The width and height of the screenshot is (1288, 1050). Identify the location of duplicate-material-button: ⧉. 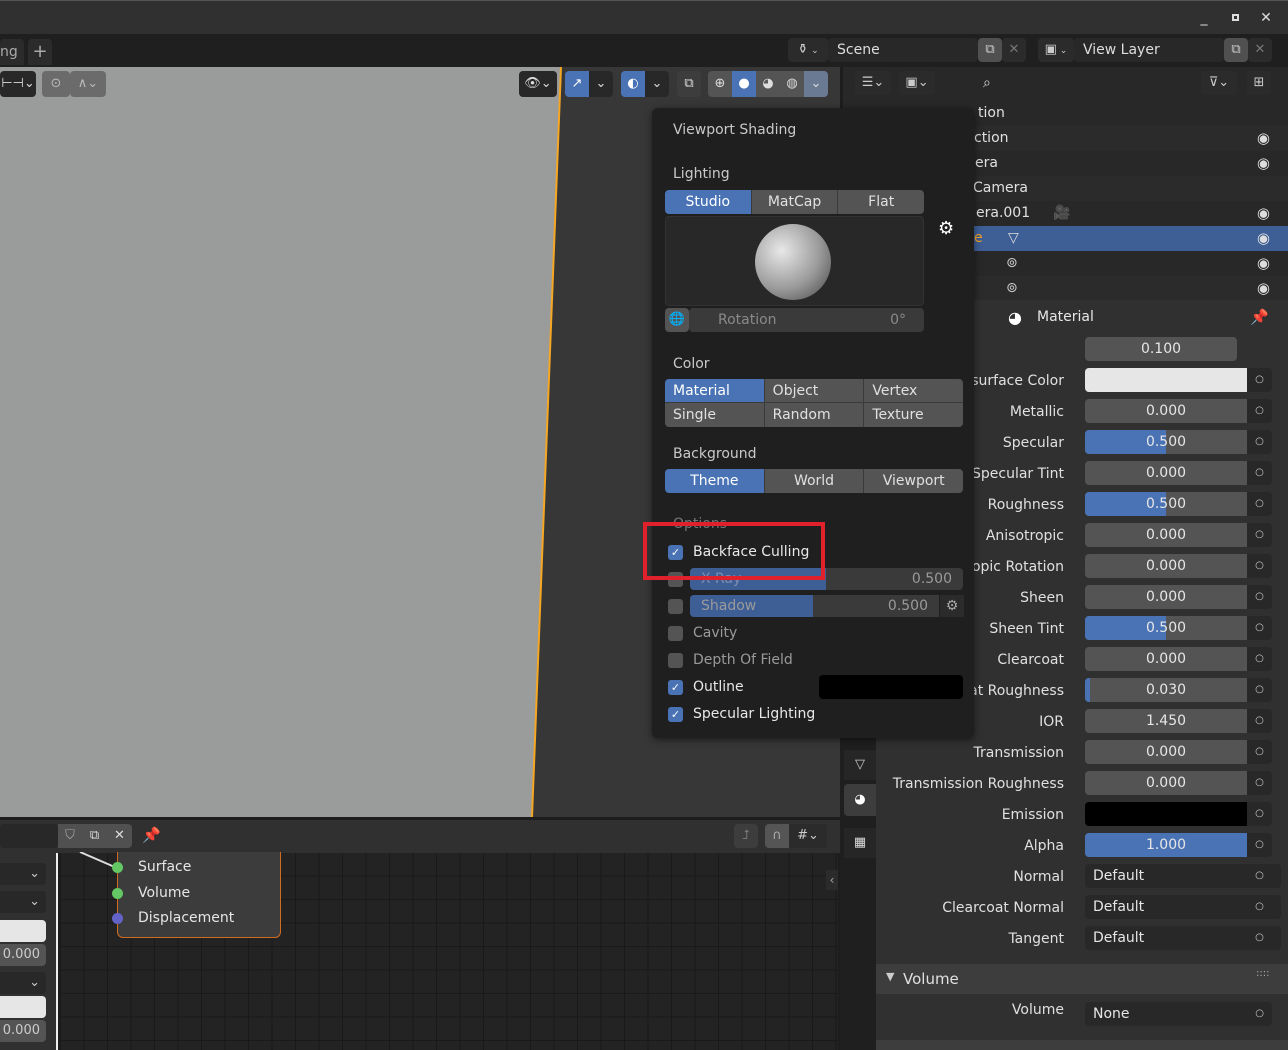
(94, 836).